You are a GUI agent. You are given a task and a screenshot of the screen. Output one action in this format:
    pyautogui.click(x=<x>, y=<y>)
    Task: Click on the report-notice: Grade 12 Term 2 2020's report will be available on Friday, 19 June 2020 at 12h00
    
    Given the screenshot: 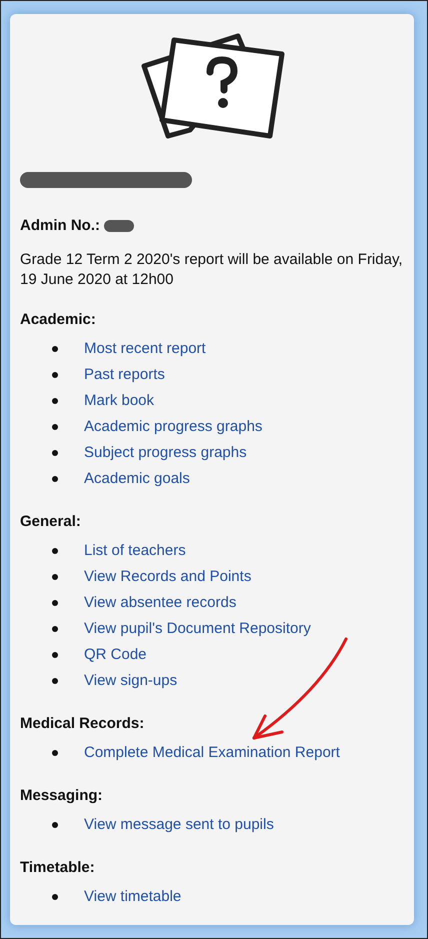 What is the action you would take?
    pyautogui.click(x=212, y=270)
    